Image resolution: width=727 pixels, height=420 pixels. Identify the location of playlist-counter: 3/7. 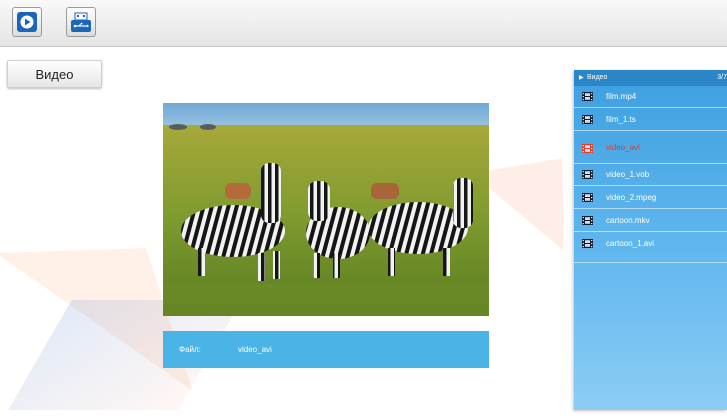
(722, 77).